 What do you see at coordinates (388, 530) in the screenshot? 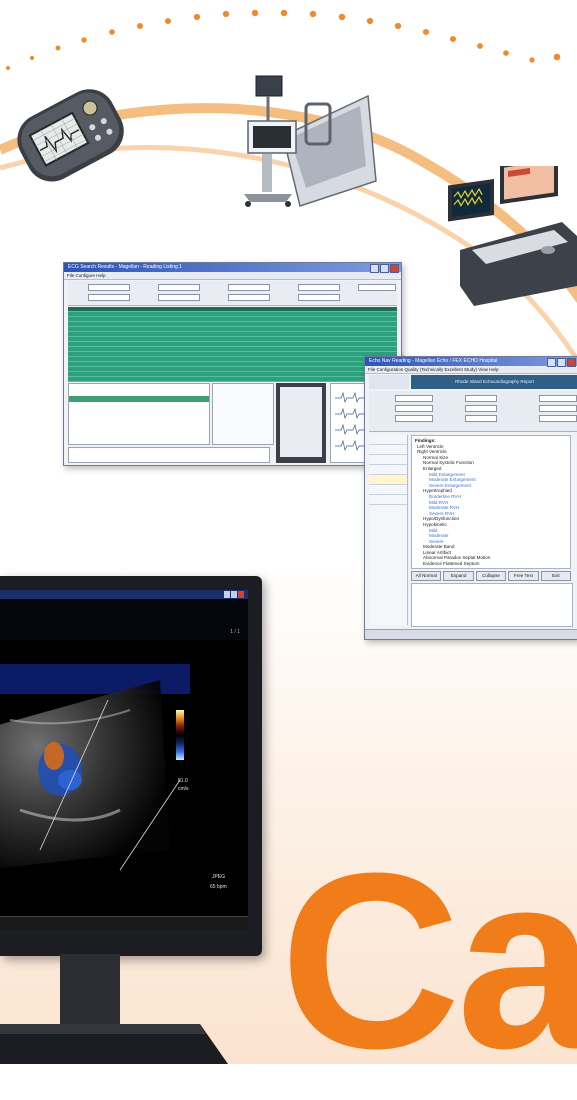
I see `report-sections-nav` at bounding box center [388, 530].